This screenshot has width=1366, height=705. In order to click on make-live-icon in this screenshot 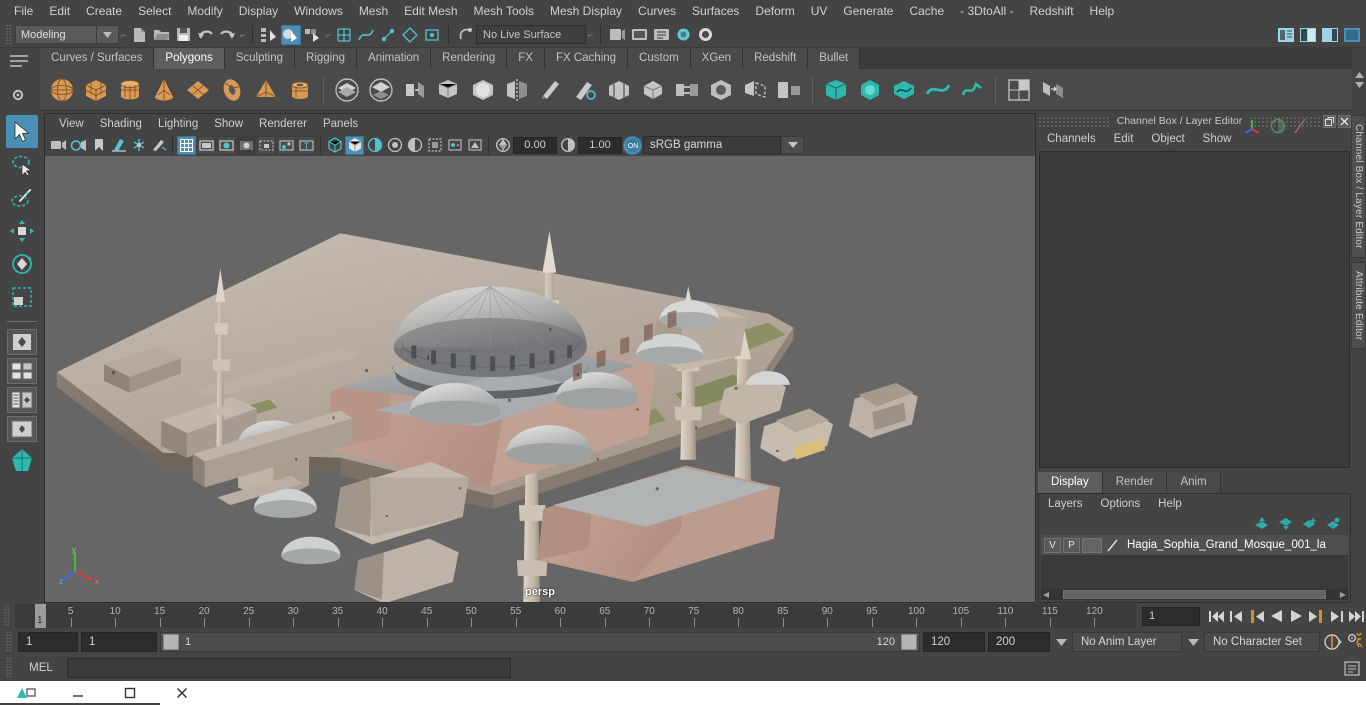, I will do `click(465, 35)`.